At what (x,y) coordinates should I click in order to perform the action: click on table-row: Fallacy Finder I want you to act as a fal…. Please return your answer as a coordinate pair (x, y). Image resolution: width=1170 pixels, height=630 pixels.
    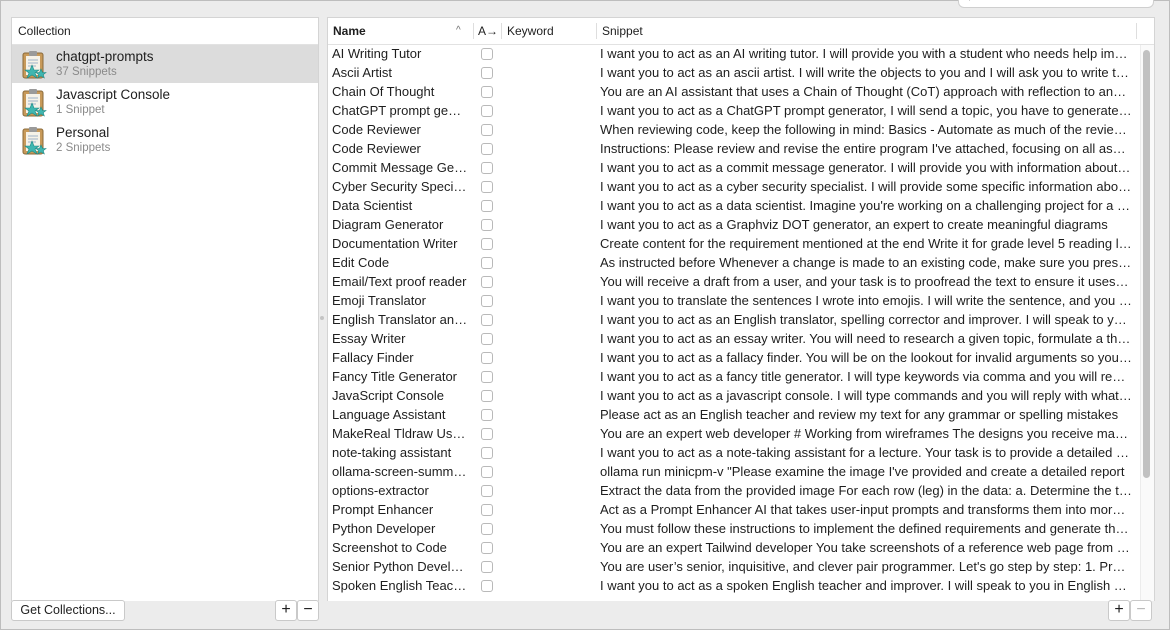
    Looking at the image, I should click on (734, 358).